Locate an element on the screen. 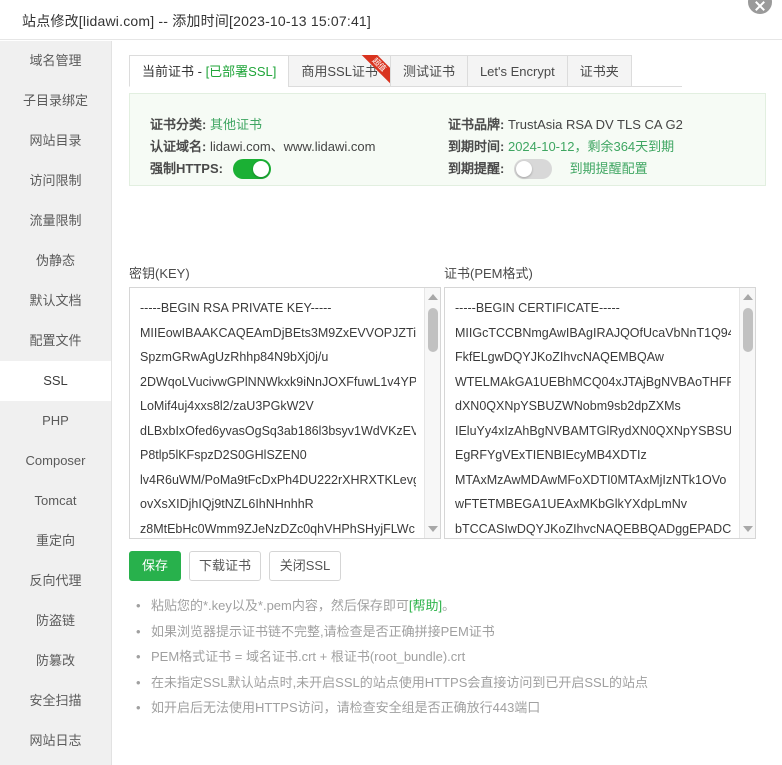 The image size is (782, 765). sidebar-item-4: 访问限制 is located at coordinates (55, 181).